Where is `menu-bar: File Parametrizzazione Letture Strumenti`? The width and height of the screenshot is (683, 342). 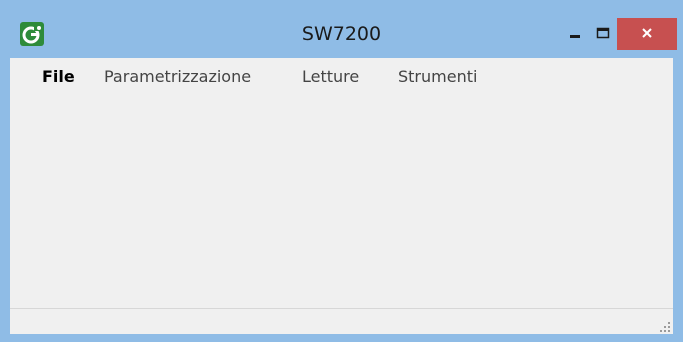 menu-bar: File Parametrizzazione Letture Strumenti is located at coordinates (341, 77).